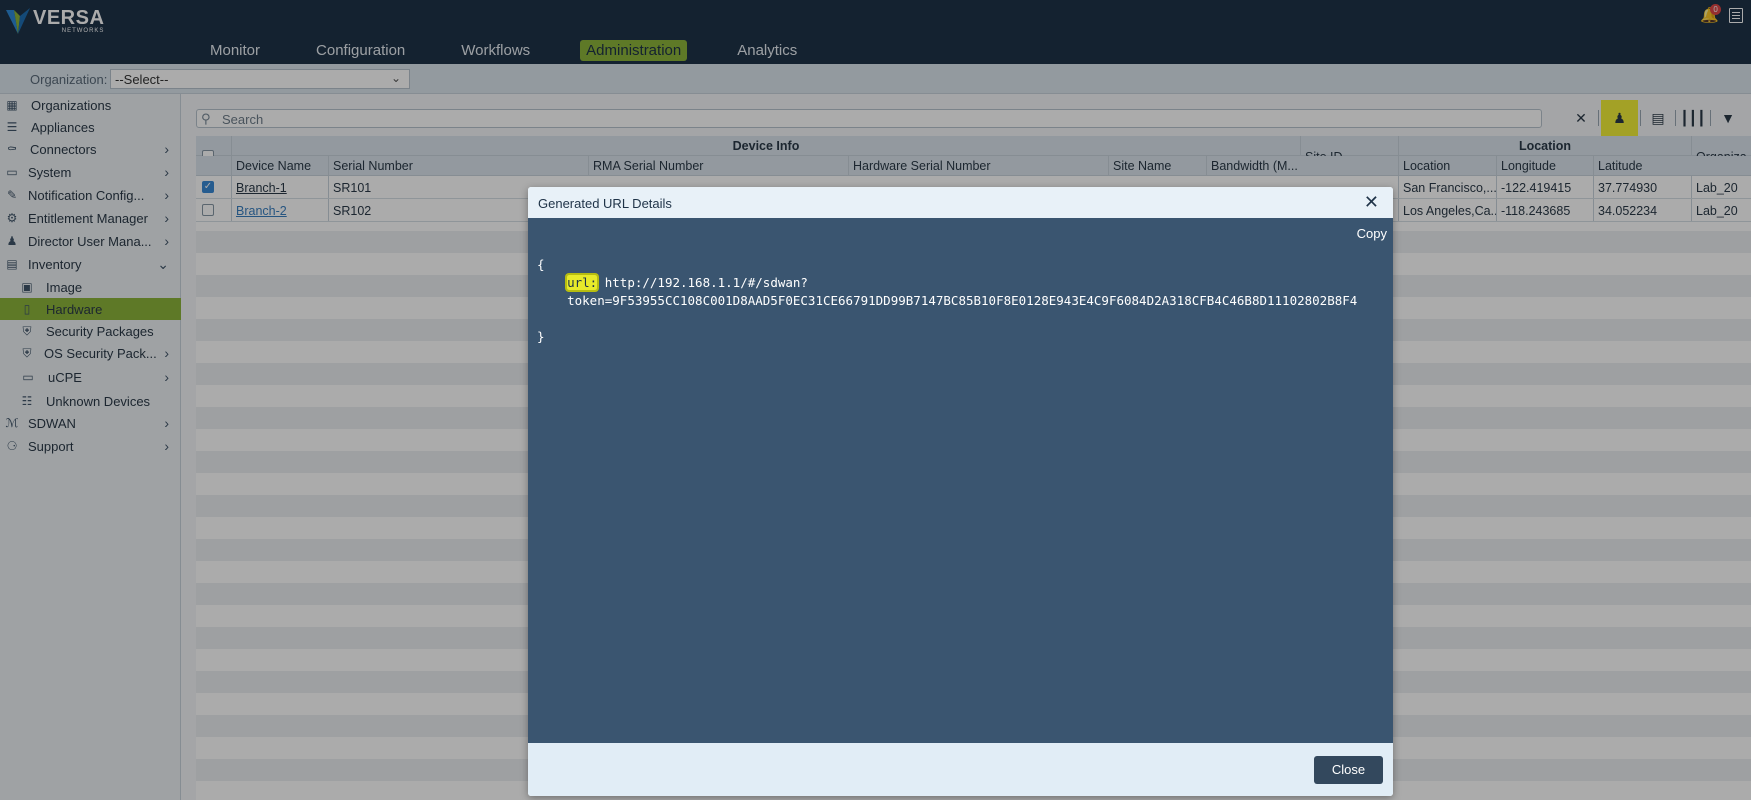 This screenshot has height=800, width=1751. I want to click on close-button: Close, so click(1348, 770).